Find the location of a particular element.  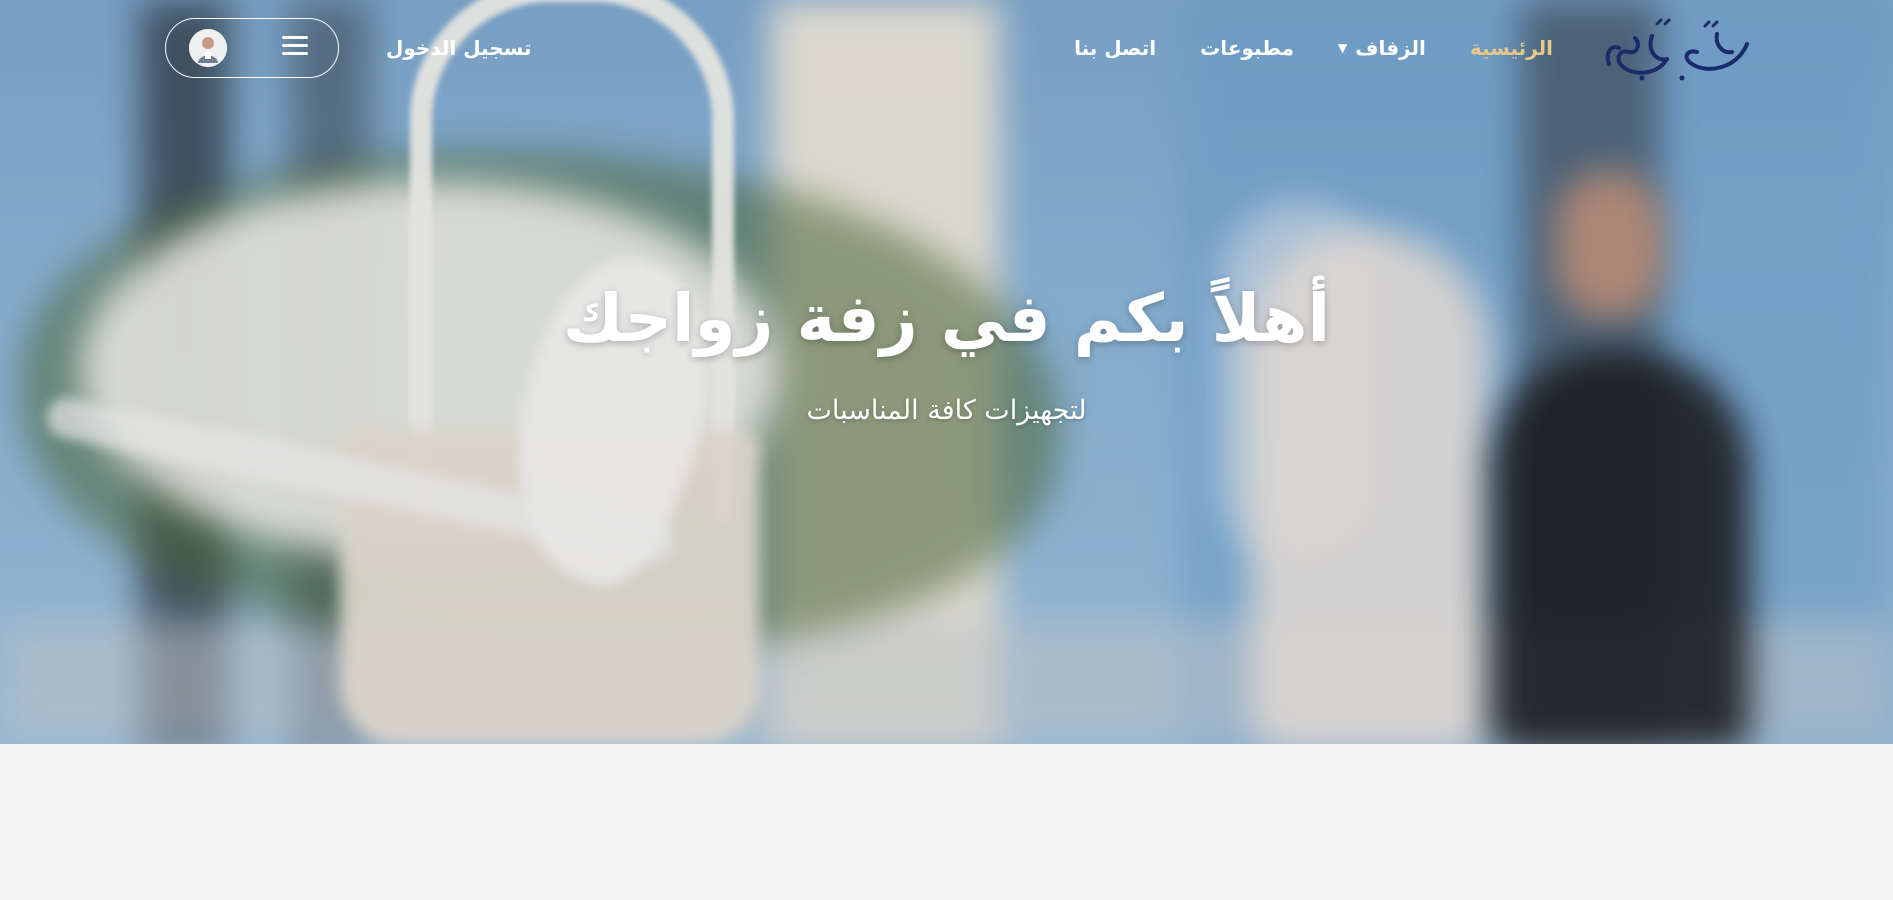

hero-title: أهلاً بكم في زفة زواجك is located at coordinates (946, 318).